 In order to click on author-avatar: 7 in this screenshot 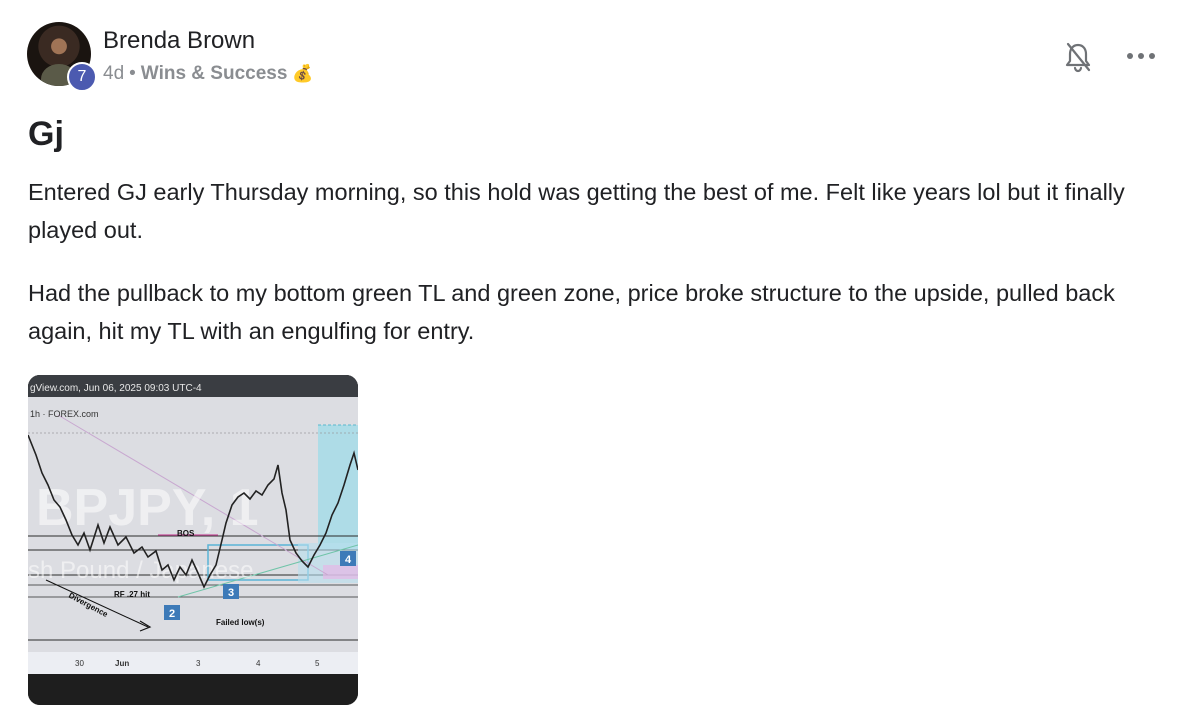, I will do `click(62, 57)`.